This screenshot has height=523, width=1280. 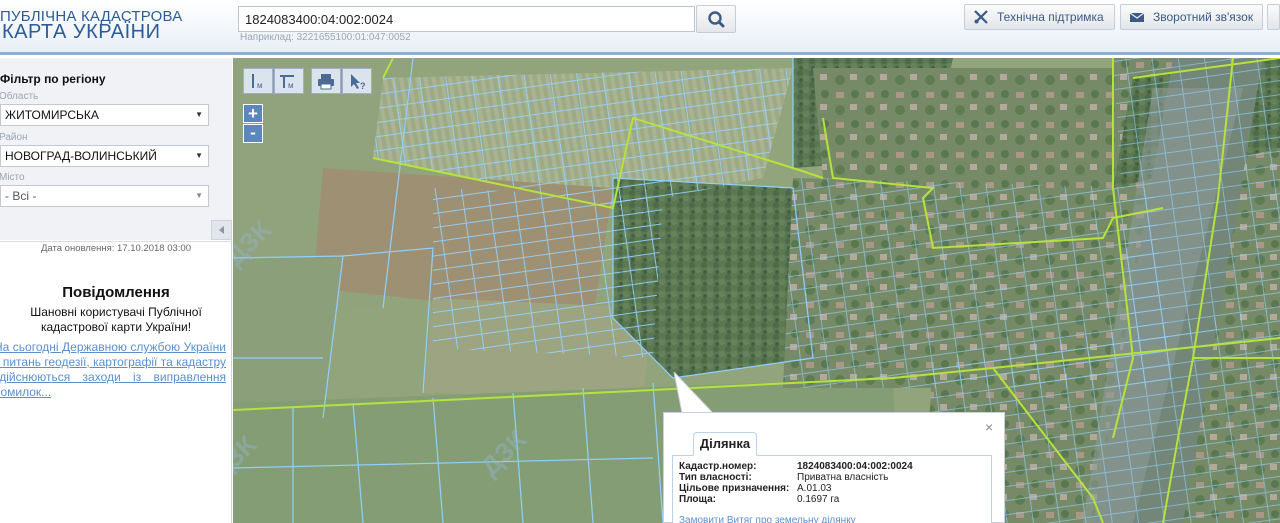 I want to click on search-button, so click(x=716, y=19).